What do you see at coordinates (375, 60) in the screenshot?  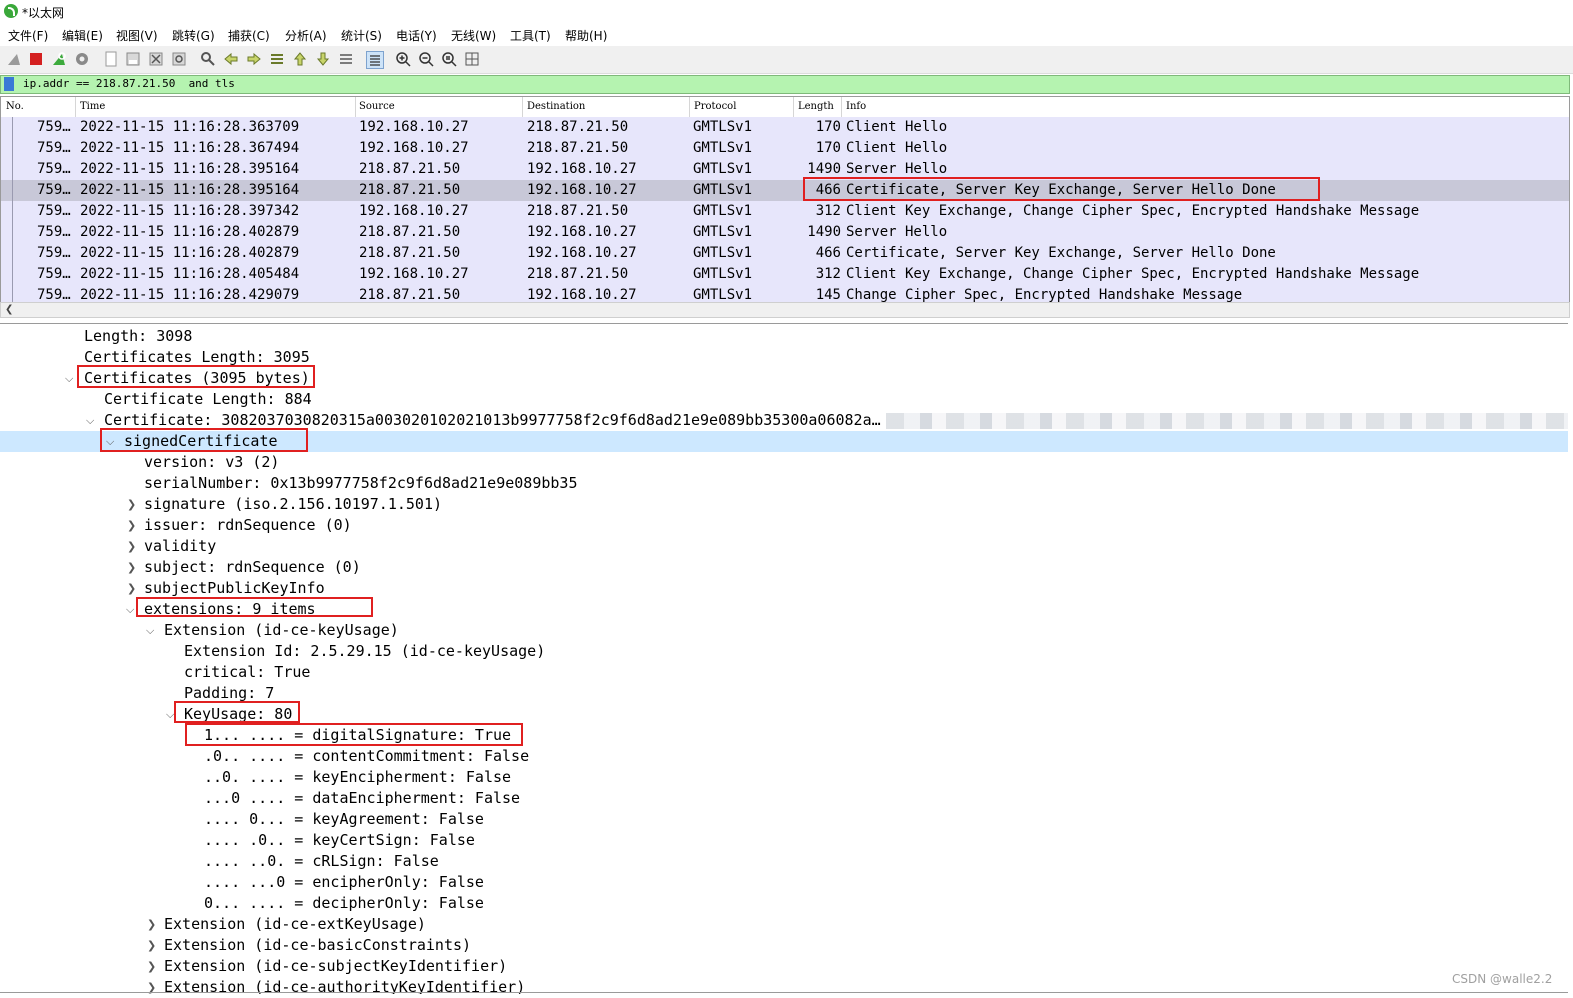 I see `colorize-icon` at bounding box center [375, 60].